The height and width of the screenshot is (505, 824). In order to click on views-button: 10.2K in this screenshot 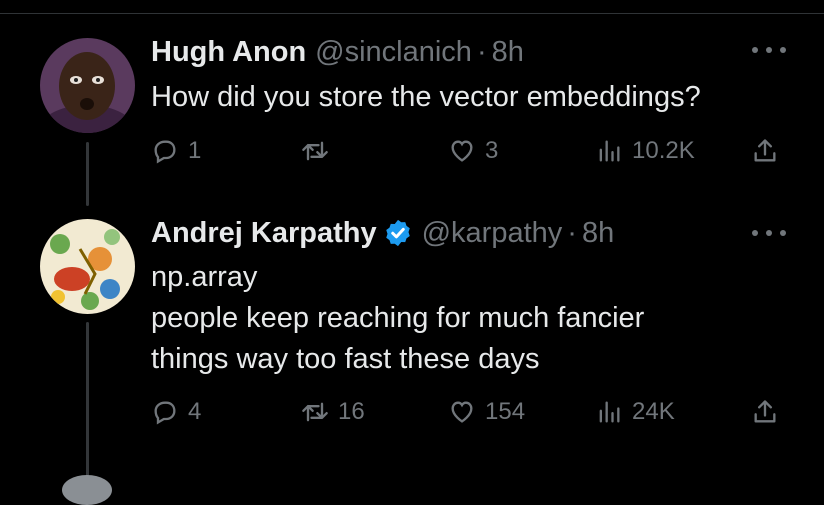, I will do `click(645, 151)`.